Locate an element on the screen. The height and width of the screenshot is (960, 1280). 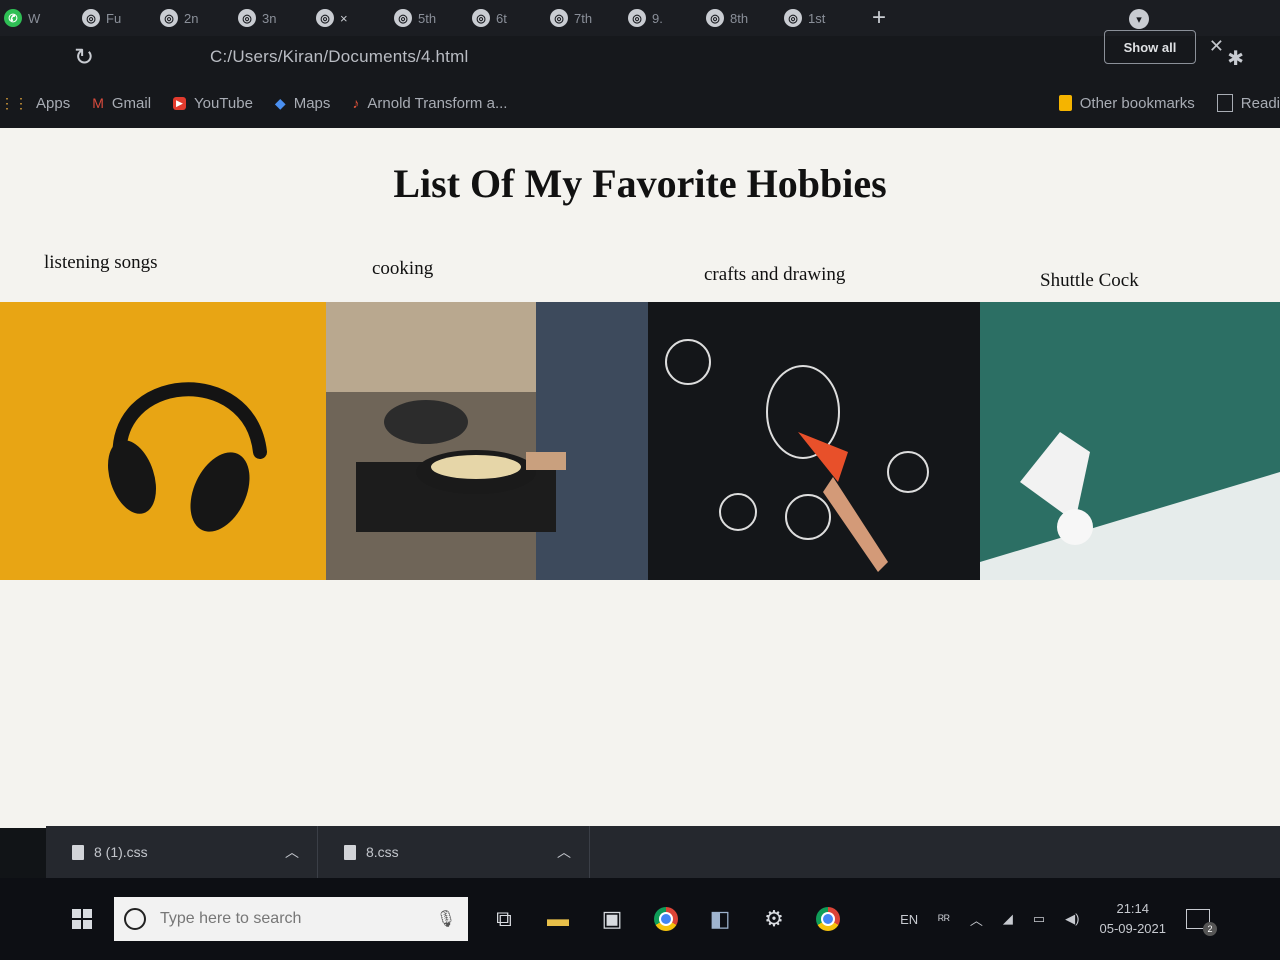
other-bookmarks-label: Other bookmarks is located at coordinates (1137, 103).